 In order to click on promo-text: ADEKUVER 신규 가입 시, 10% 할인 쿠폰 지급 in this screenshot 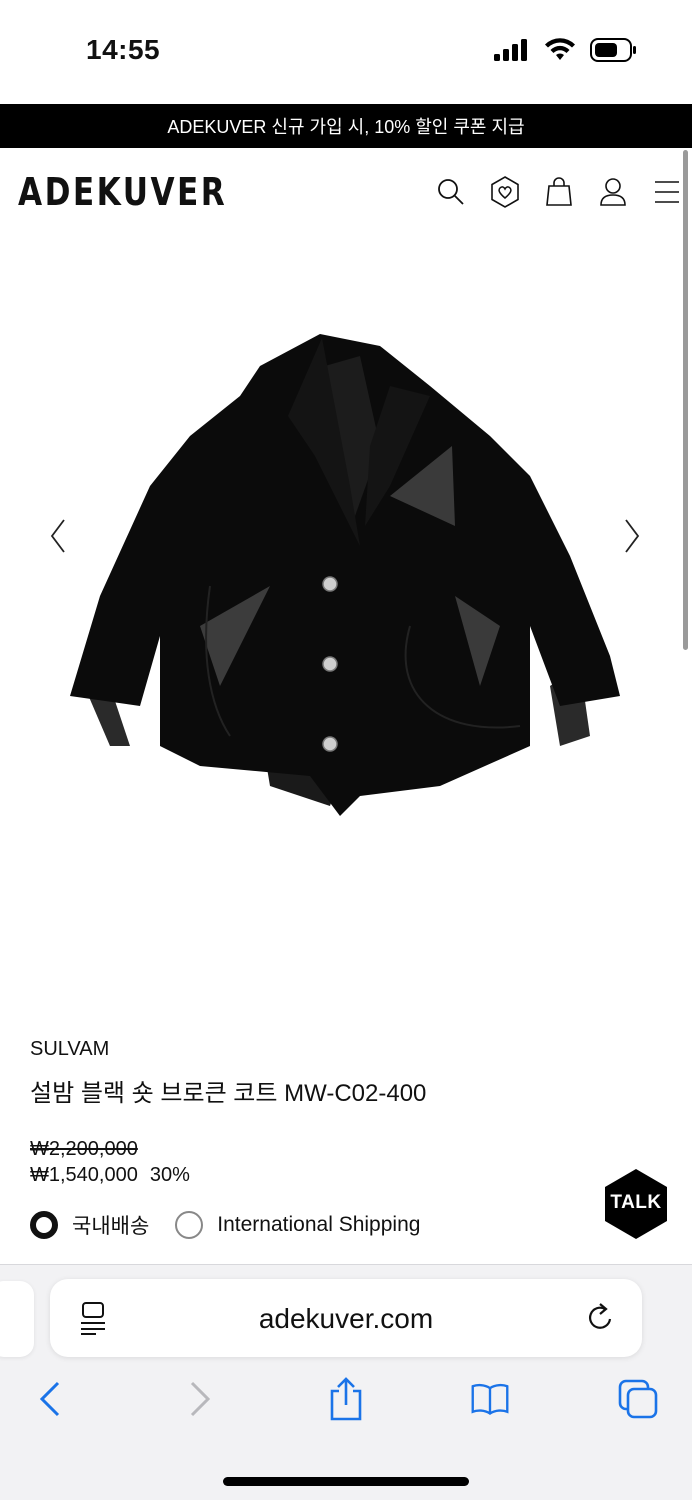, I will do `click(346, 127)`.